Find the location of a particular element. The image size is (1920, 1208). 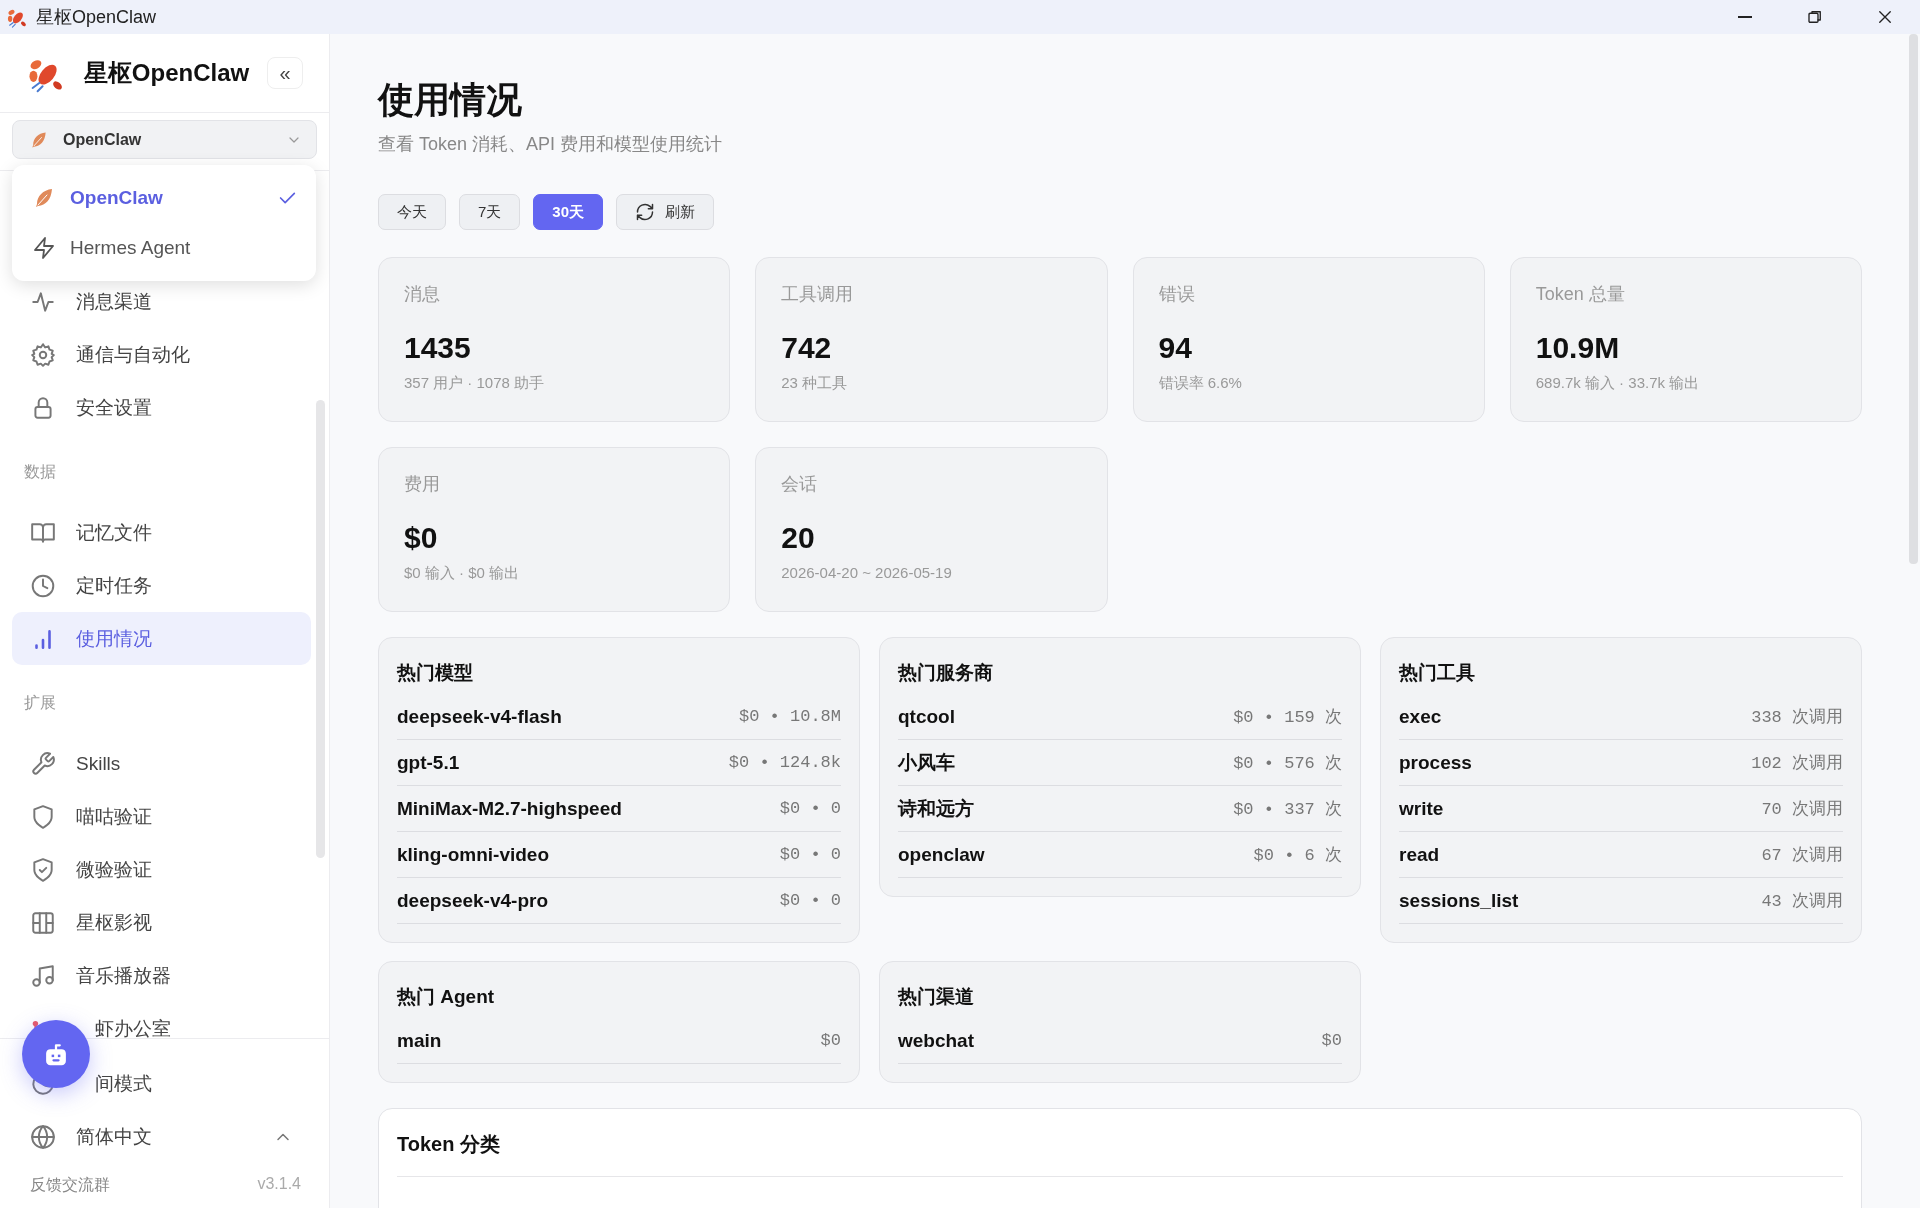

row-value: 102 次调用 is located at coordinates (1797, 763).